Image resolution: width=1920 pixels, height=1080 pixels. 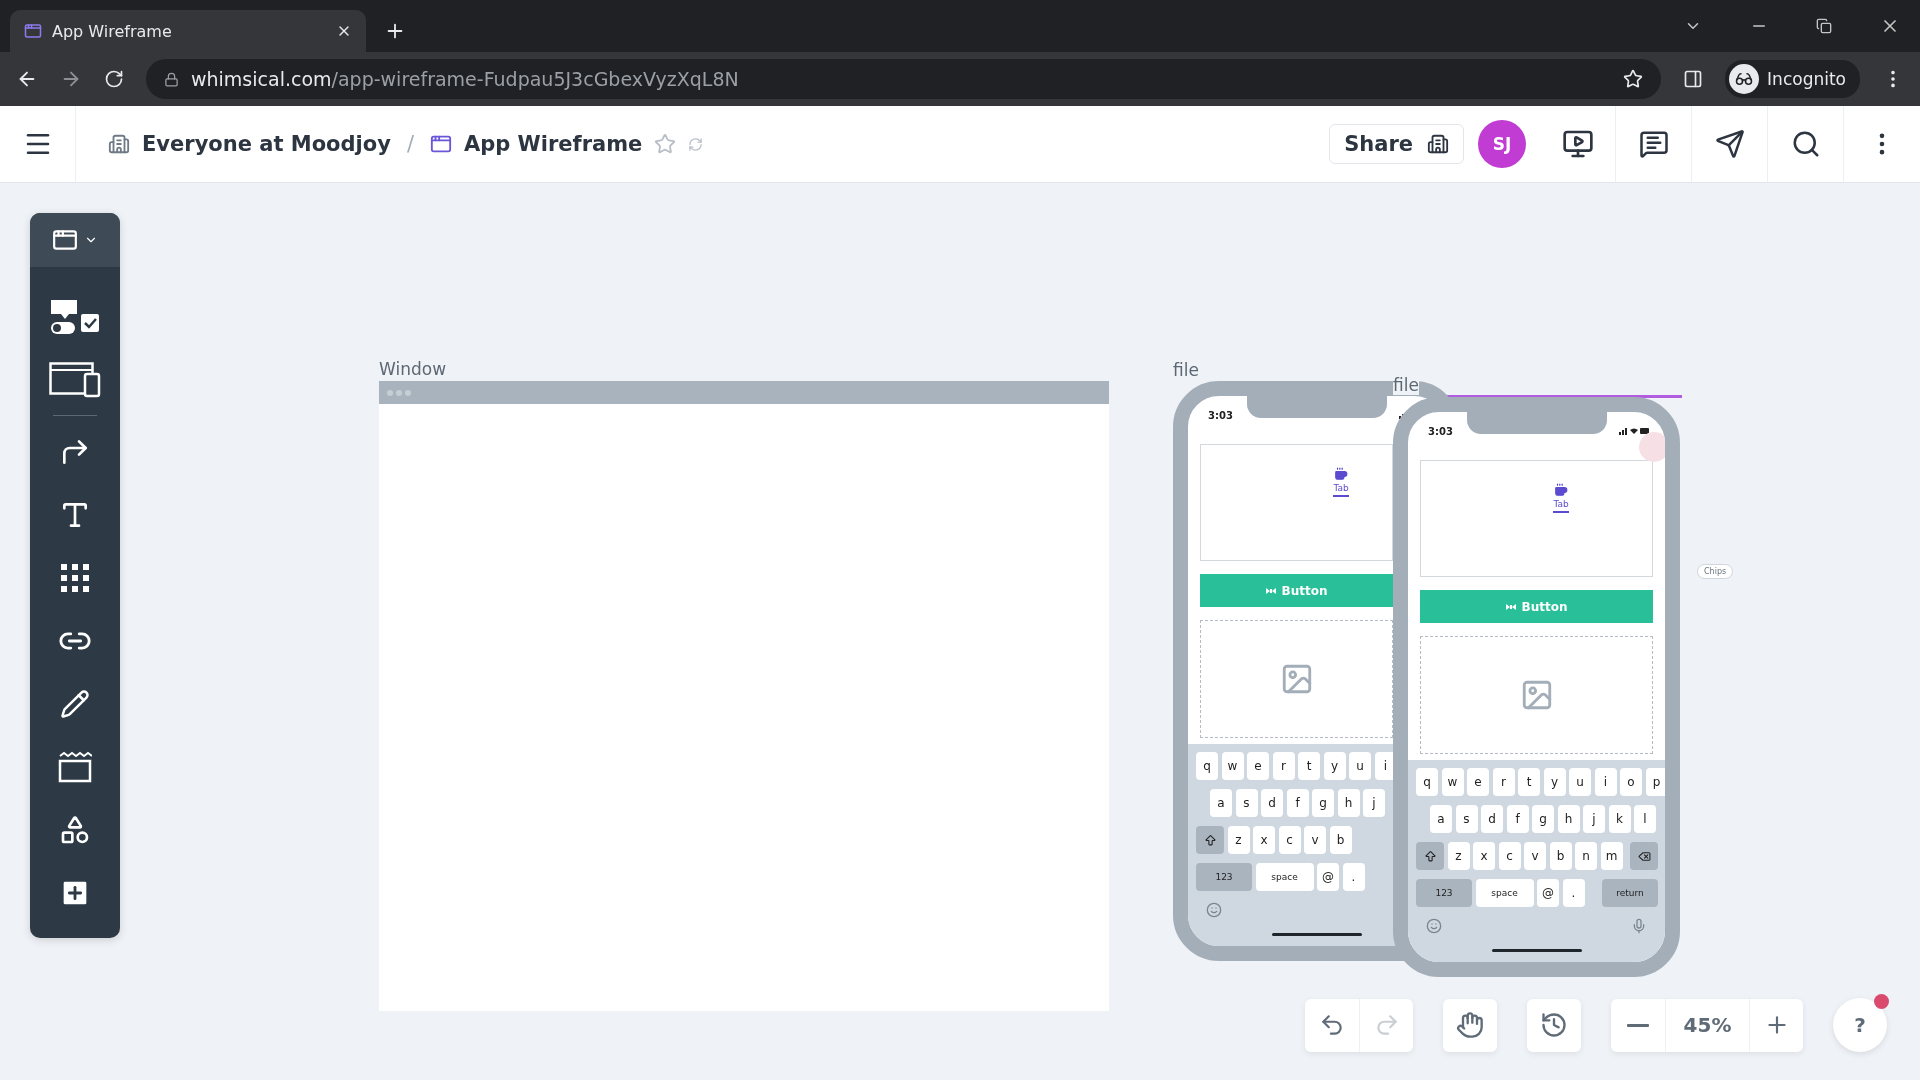 What do you see at coordinates (1580, 782) in the screenshot?
I see `keyboard-key: u` at bounding box center [1580, 782].